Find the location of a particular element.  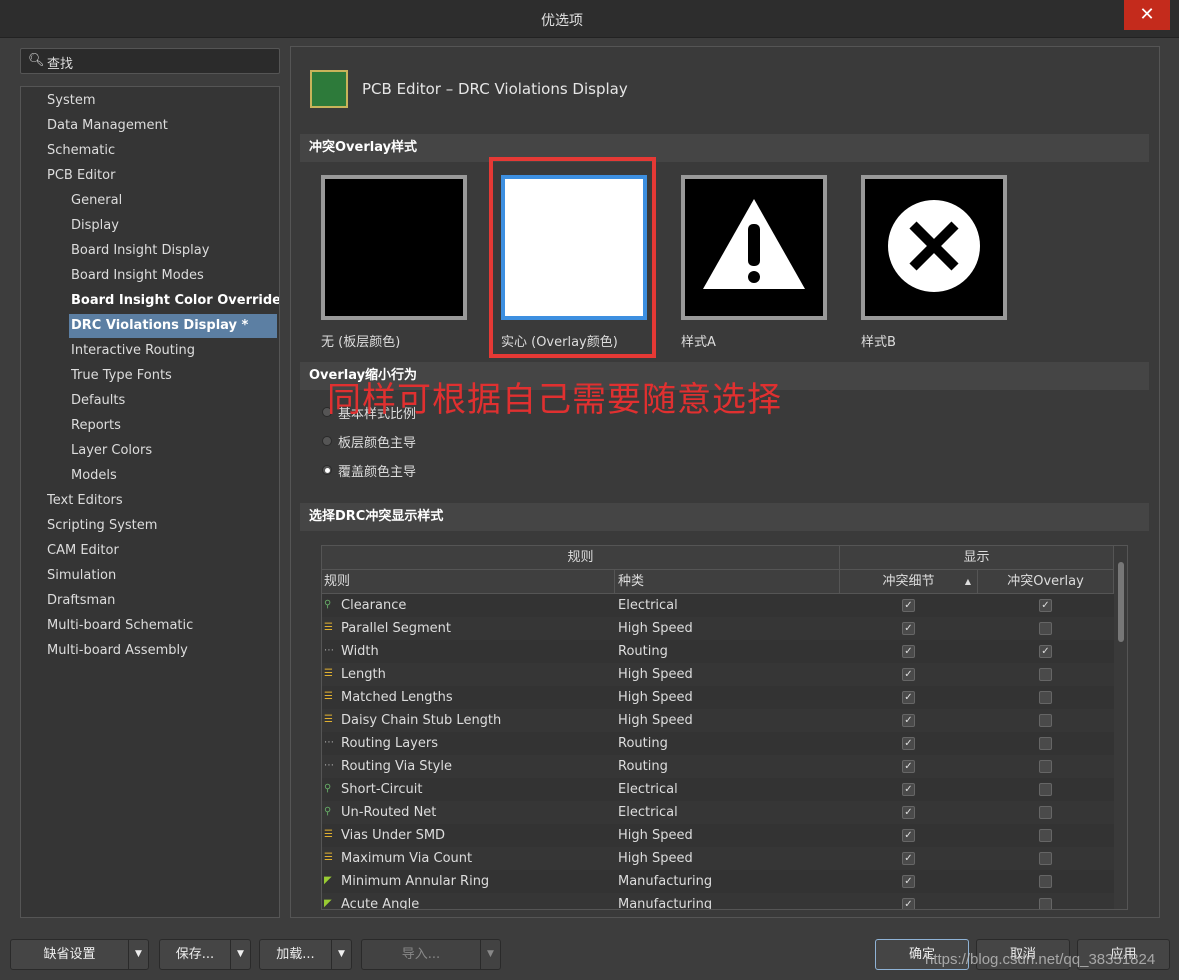

table-row: ◤ Minimum Annular Ring Manufacturing ✓ is located at coordinates (718, 881).